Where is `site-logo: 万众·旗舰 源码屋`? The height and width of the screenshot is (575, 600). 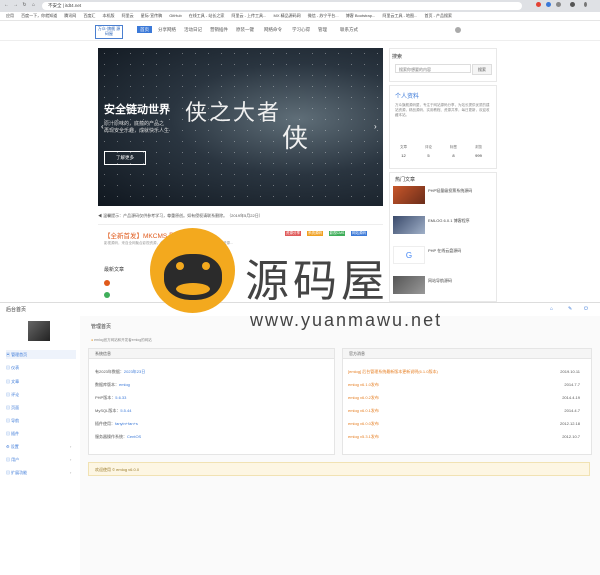 site-logo: 万众·旗舰 源码屋 is located at coordinates (109, 32).